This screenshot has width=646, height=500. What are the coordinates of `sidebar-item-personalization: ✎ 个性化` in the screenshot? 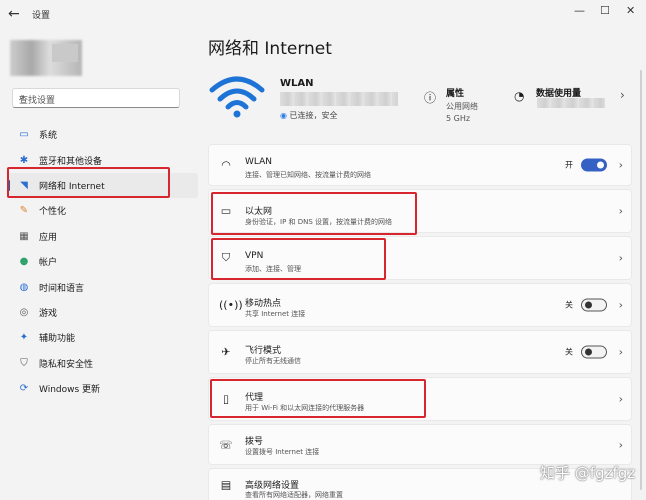 It's located at (103, 210).